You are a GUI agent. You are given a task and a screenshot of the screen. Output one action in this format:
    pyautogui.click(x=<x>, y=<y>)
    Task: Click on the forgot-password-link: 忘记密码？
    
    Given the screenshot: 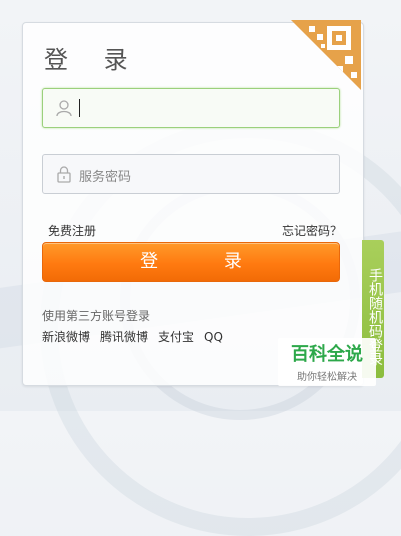 What is the action you would take?
    pyautogui.click(x=312, y=230)
    